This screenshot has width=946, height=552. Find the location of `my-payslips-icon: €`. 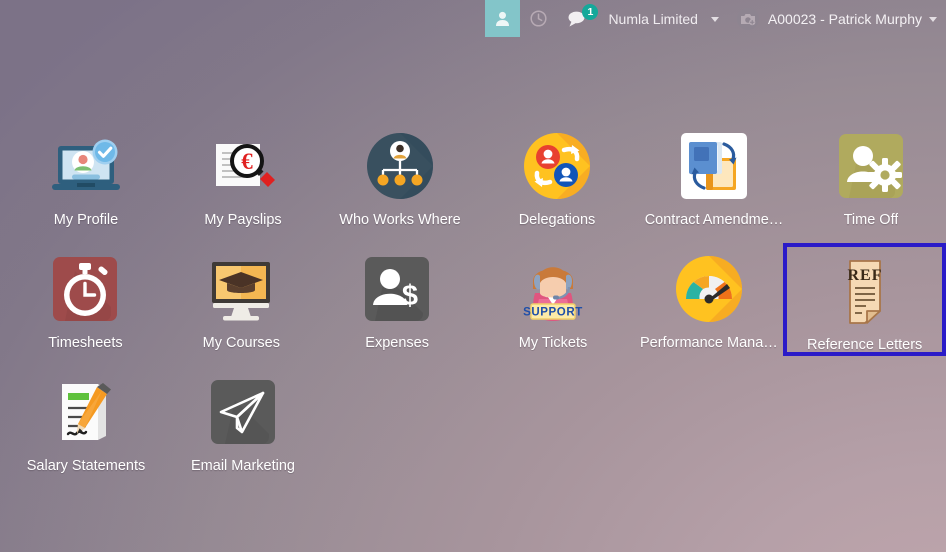

my-payslips-icon: € is located at coordinates (243, 166).